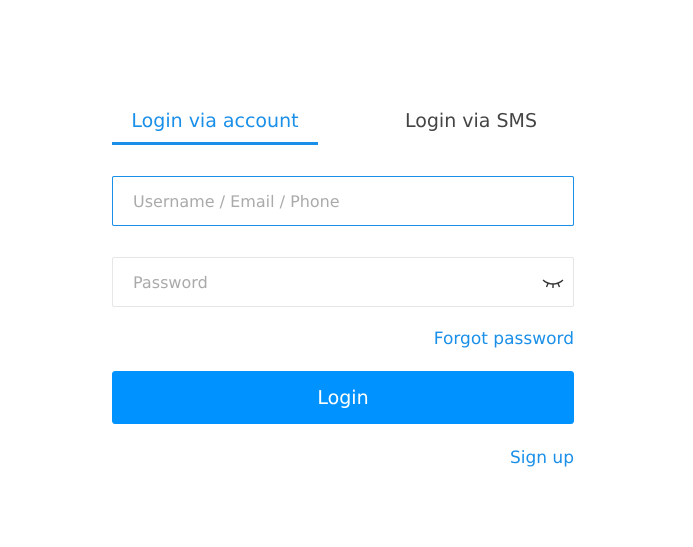  Describe the element at coordinates (215, 125) in the screenshot. I see `tab: Login via account` at that location.